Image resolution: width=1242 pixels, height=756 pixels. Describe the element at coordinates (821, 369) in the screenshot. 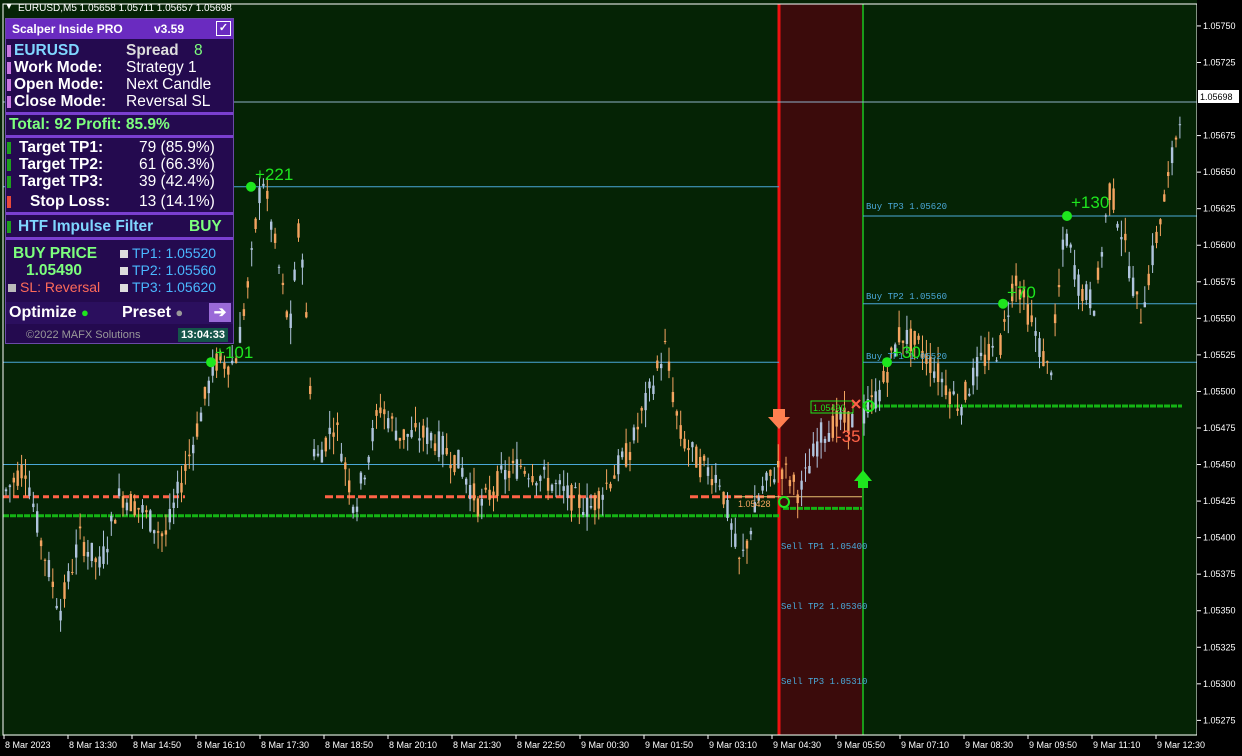

I see `sell-signal-zone` at that location.